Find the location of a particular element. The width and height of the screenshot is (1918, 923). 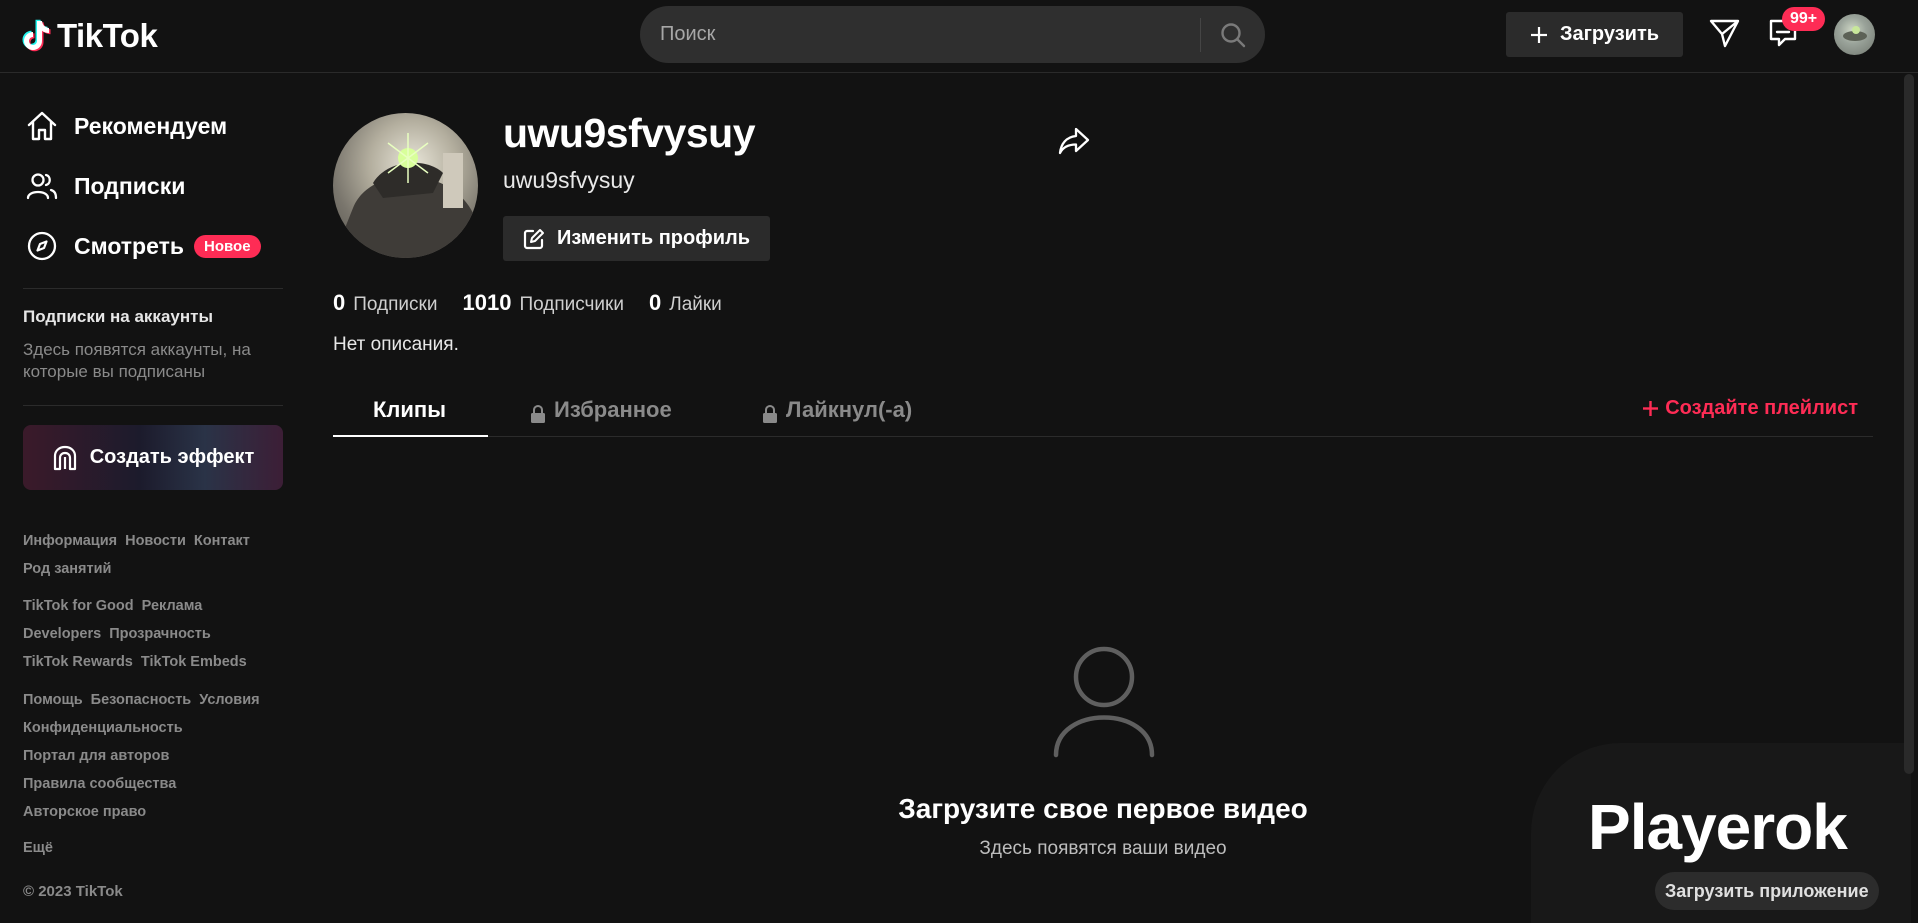

upload-button: Загрузить is located at coordinates (1594, 34).